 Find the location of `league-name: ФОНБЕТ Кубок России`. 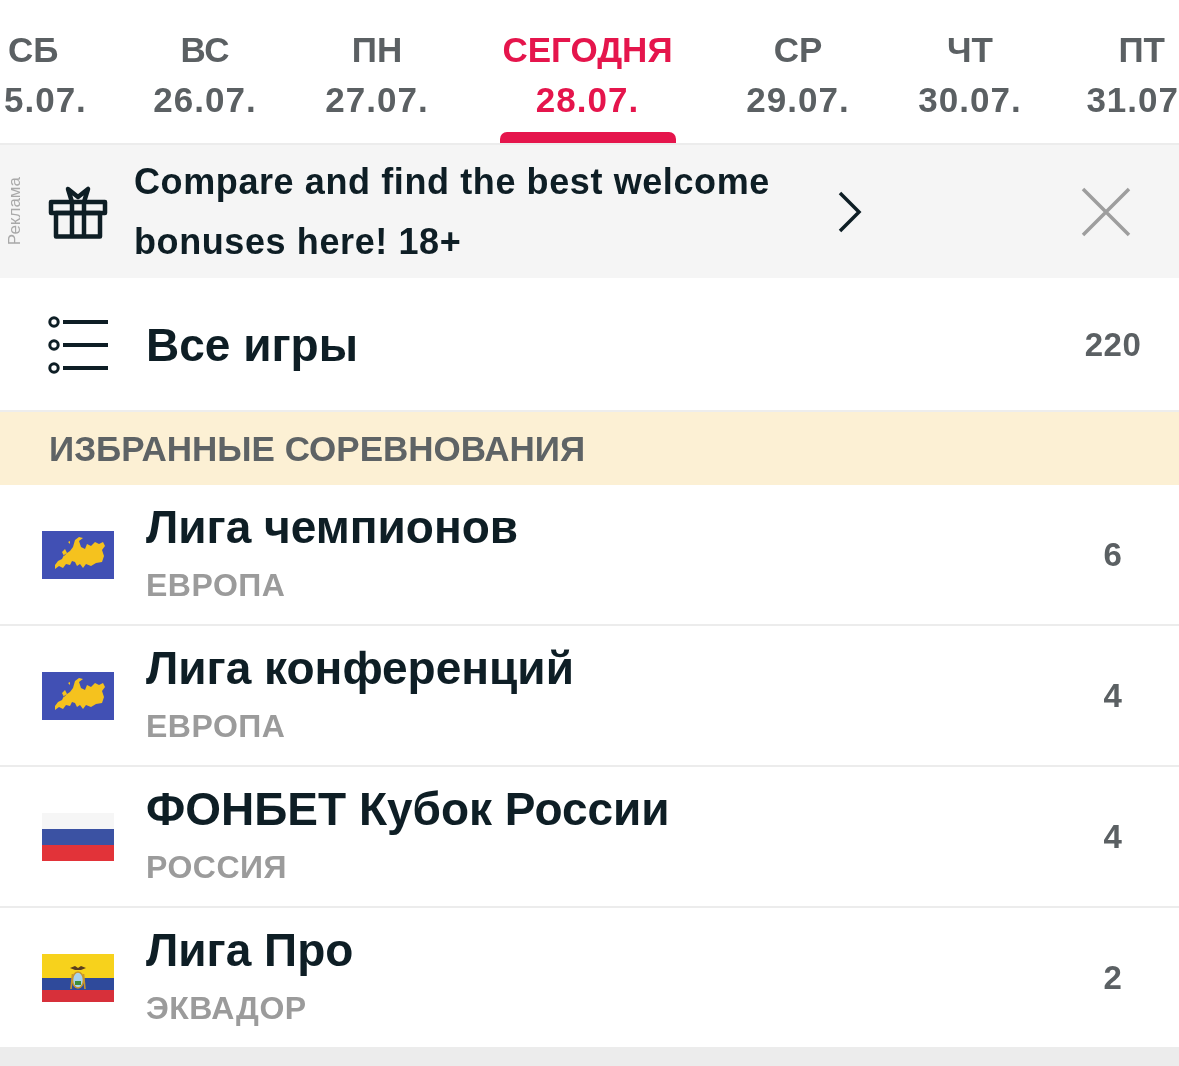

league-name: ФОНБЕТ Кубок России is located at coordinates (408, 809).